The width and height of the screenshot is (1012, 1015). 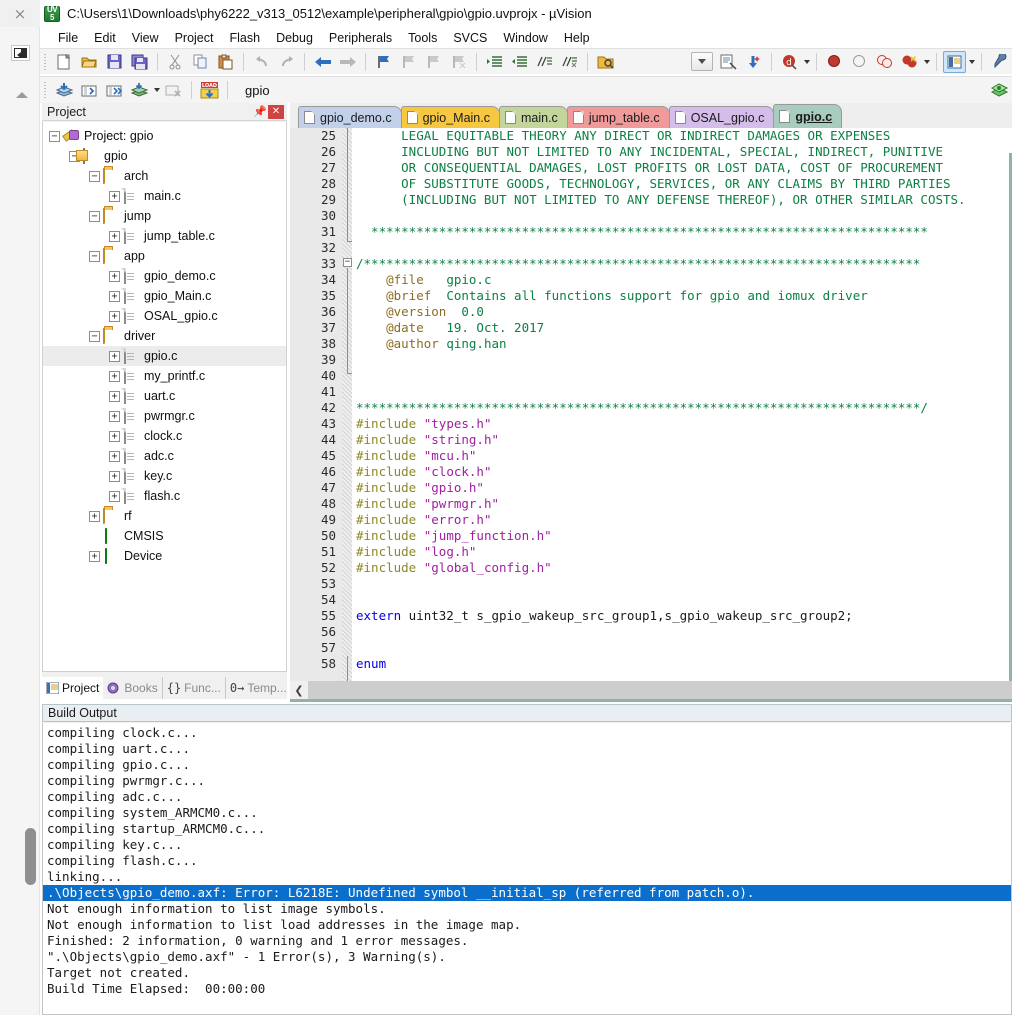 I want to click on kill-arrow, so click(x=926, y=62).